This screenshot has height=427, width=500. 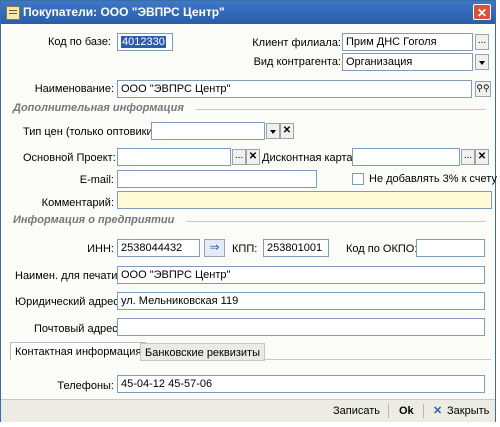 I want to click on branch-client-label: Клиент филиала:, so click(x=296, y=43).